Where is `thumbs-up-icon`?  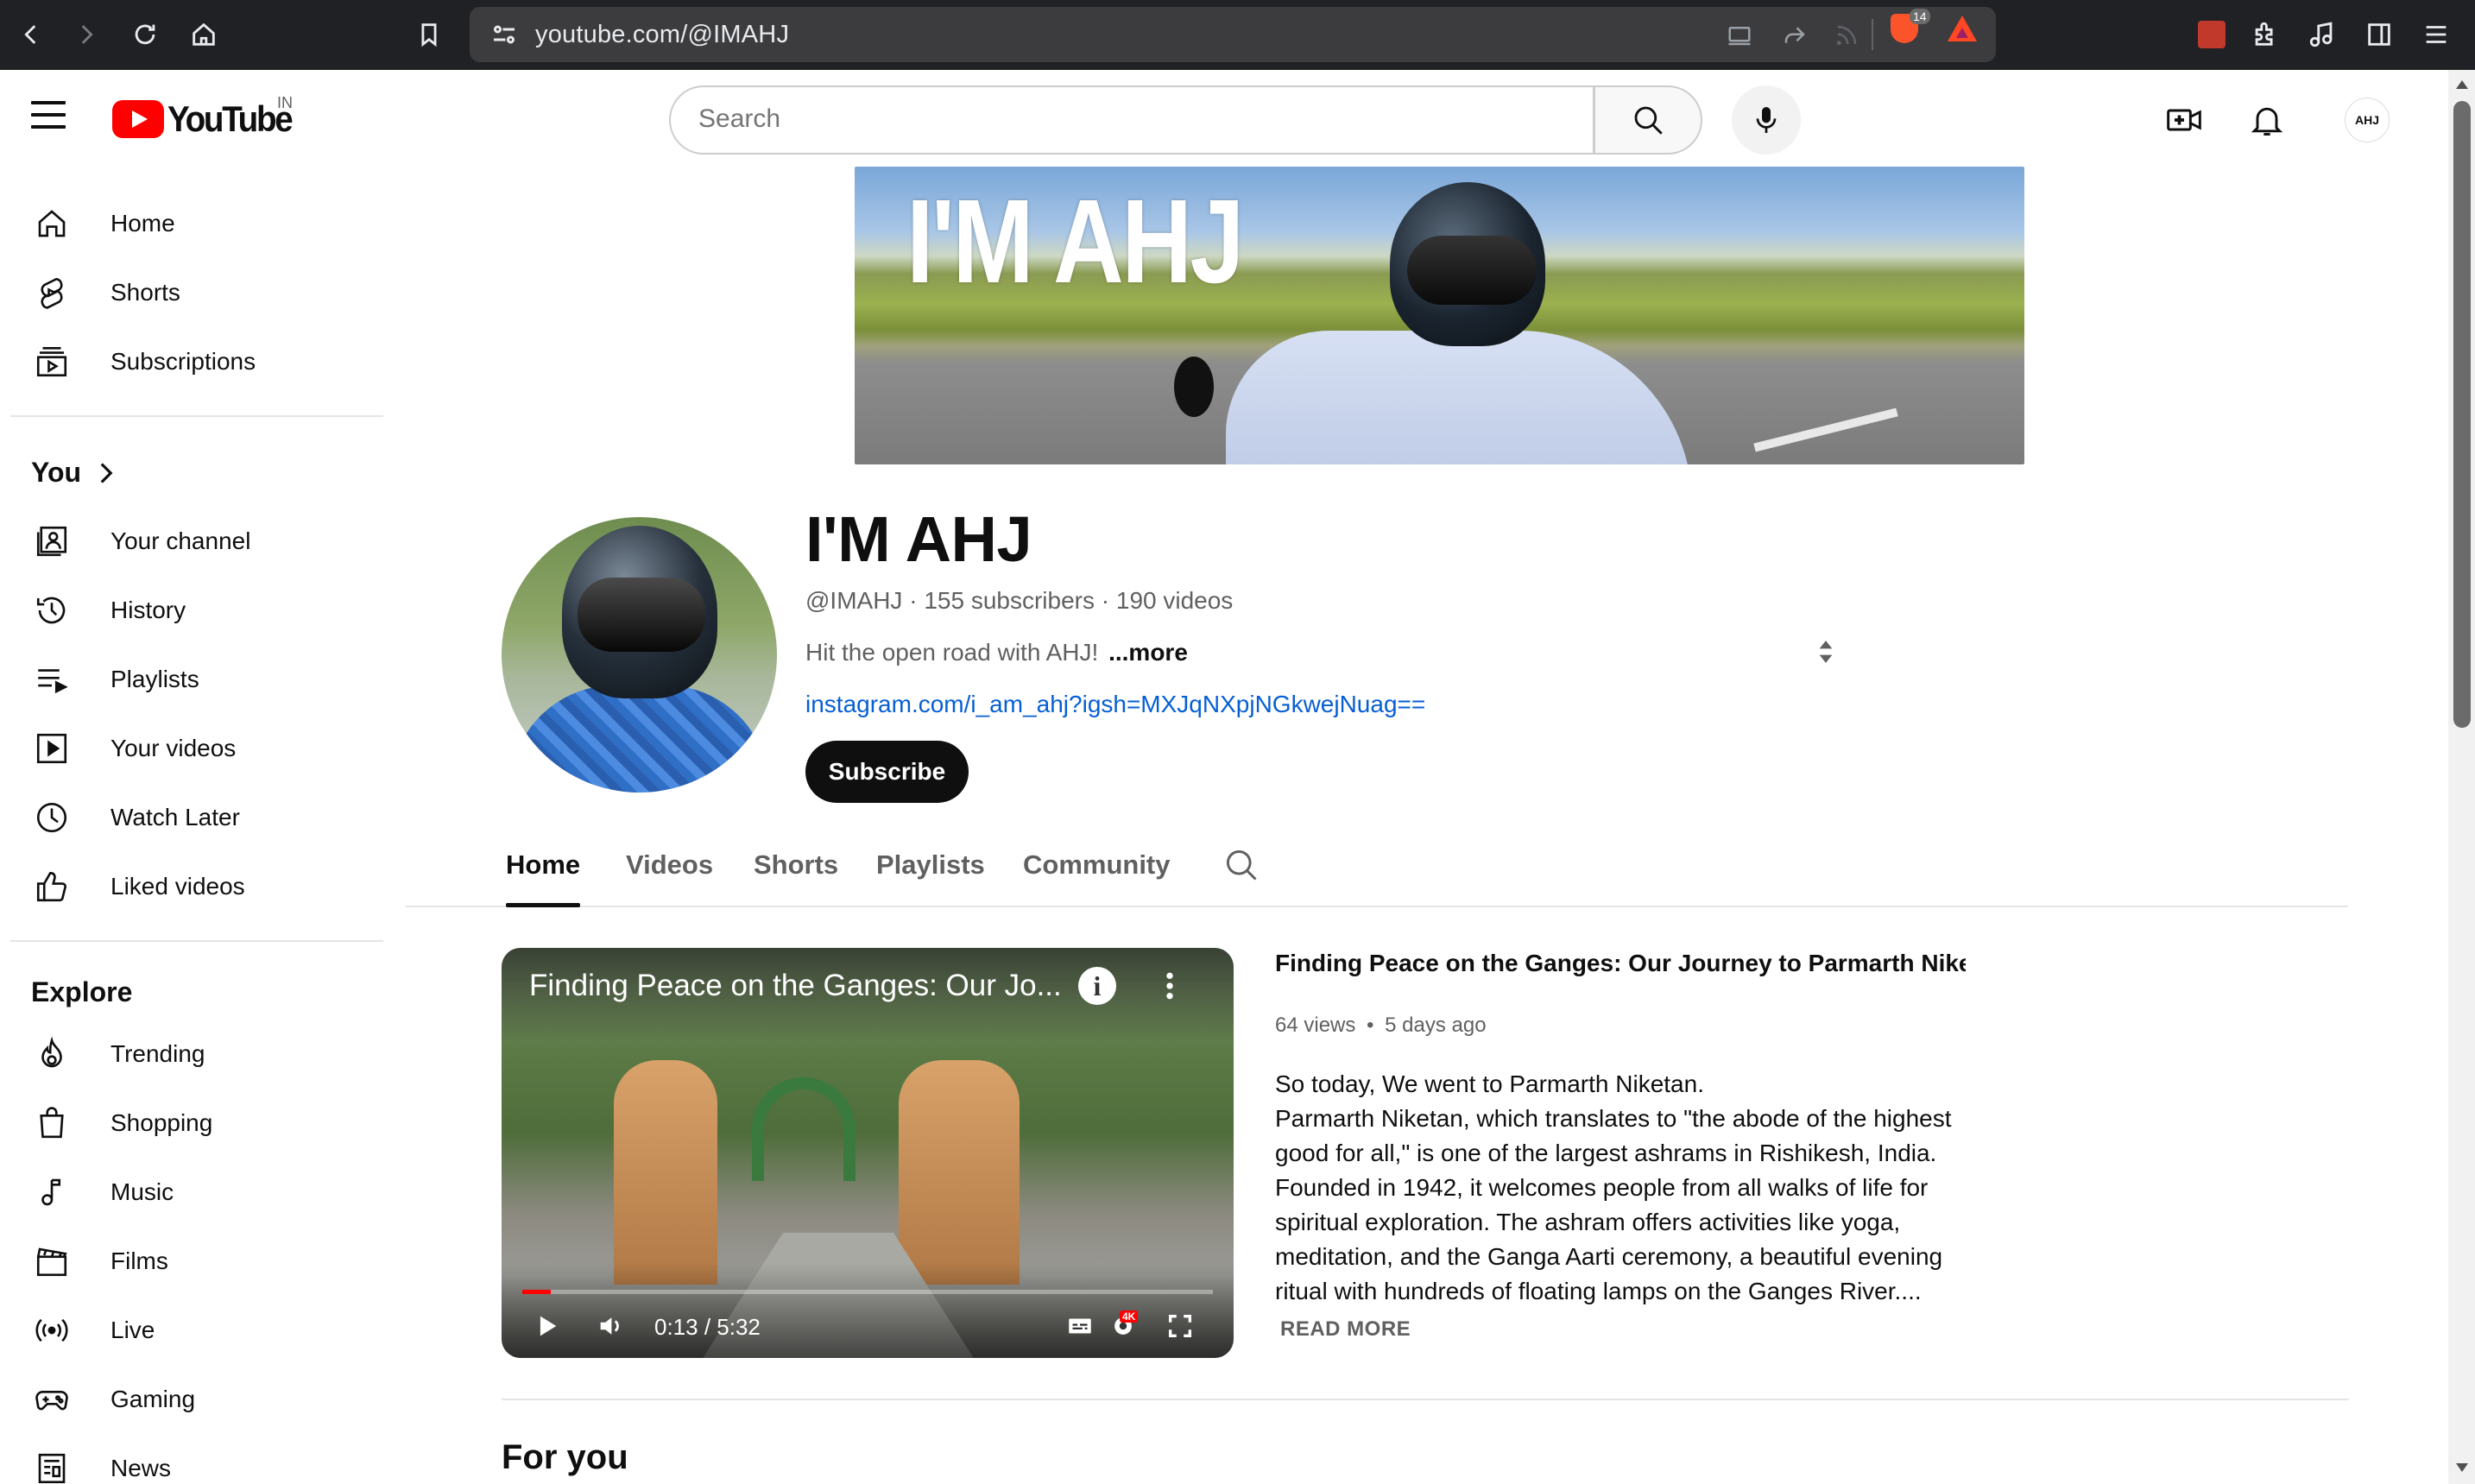 thumbs-up-icon is located at coordinates (52, 887).